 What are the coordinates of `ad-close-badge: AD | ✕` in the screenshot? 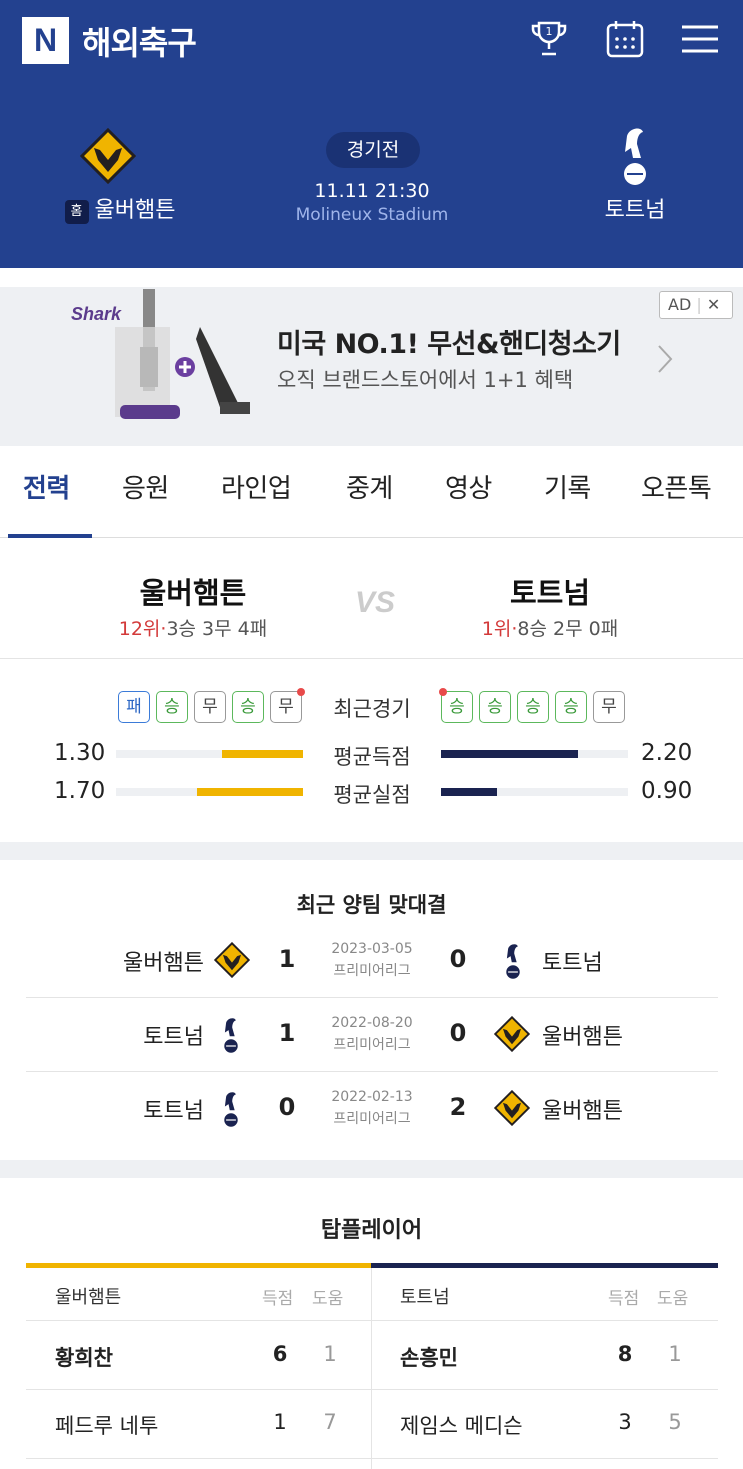 It's located at (696, 305).